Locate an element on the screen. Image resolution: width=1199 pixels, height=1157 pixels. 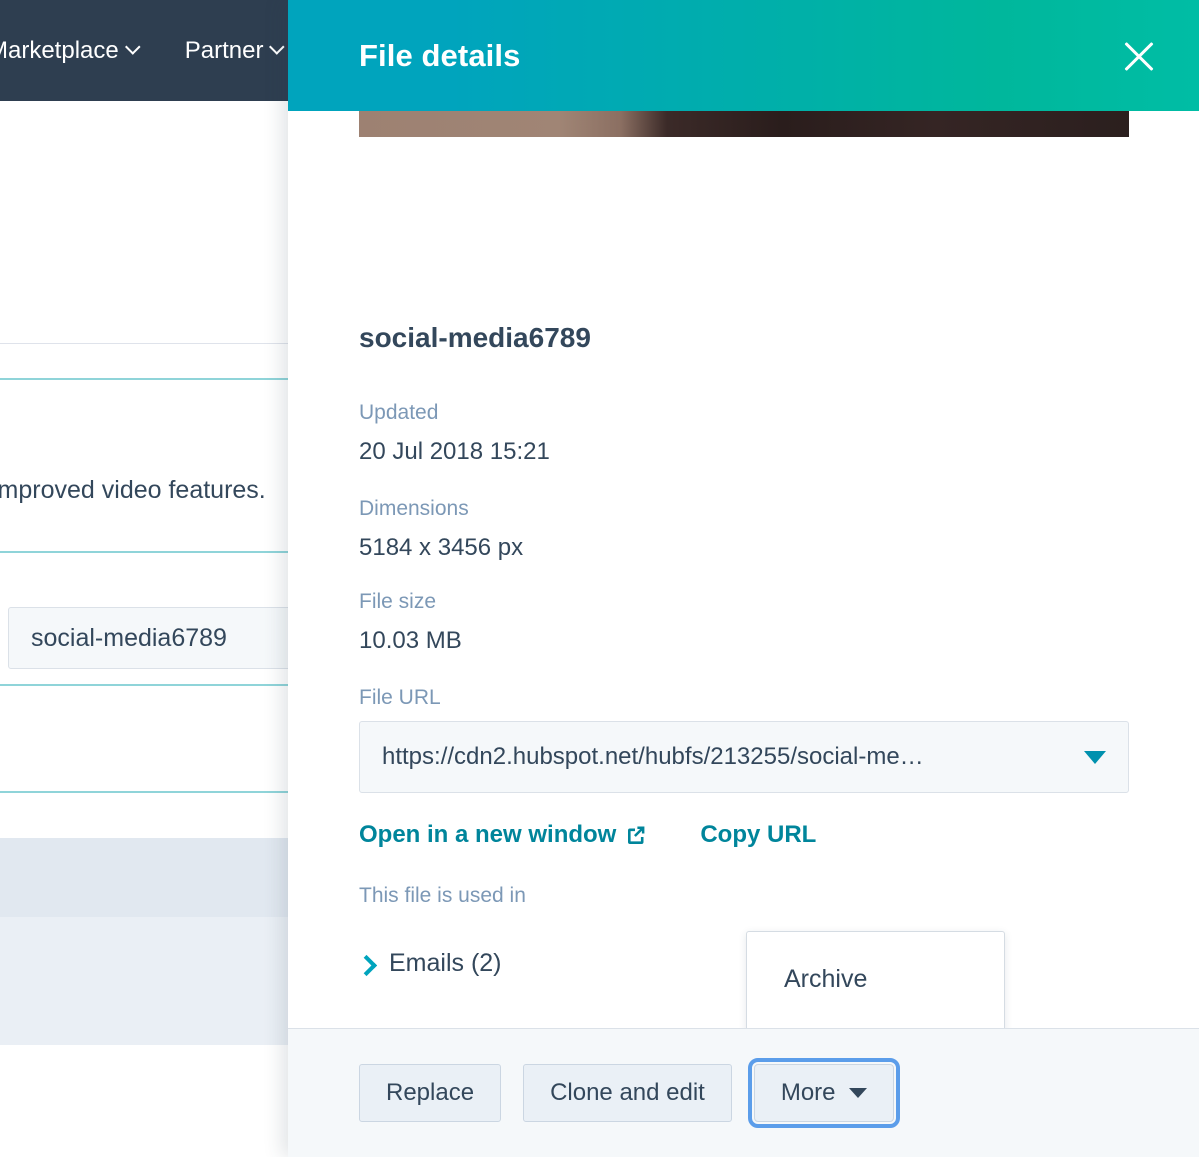
dimensions-label: Dimensions is located at coordinates (414, 508).